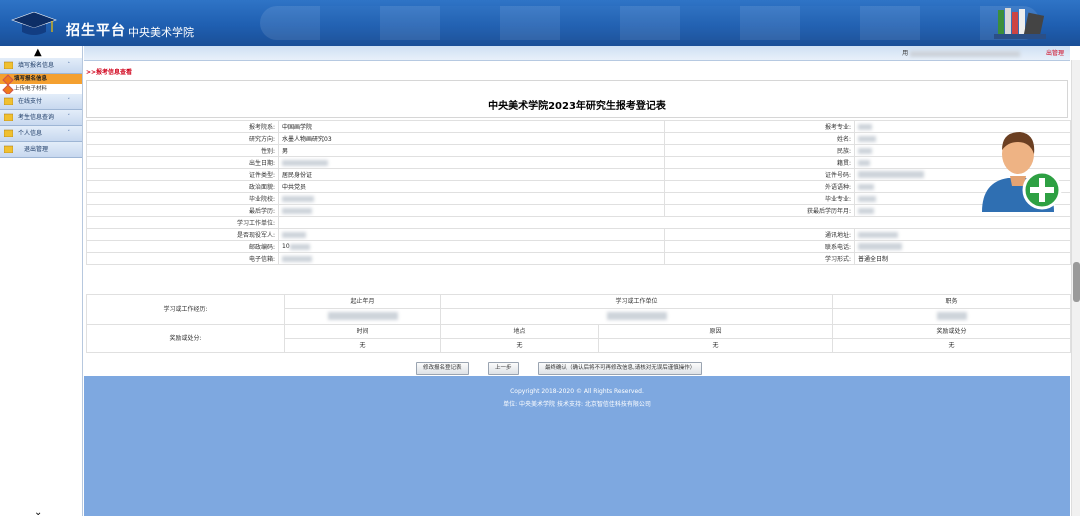  I want to click on field-label: 邮政编码:, so click(182, 246).